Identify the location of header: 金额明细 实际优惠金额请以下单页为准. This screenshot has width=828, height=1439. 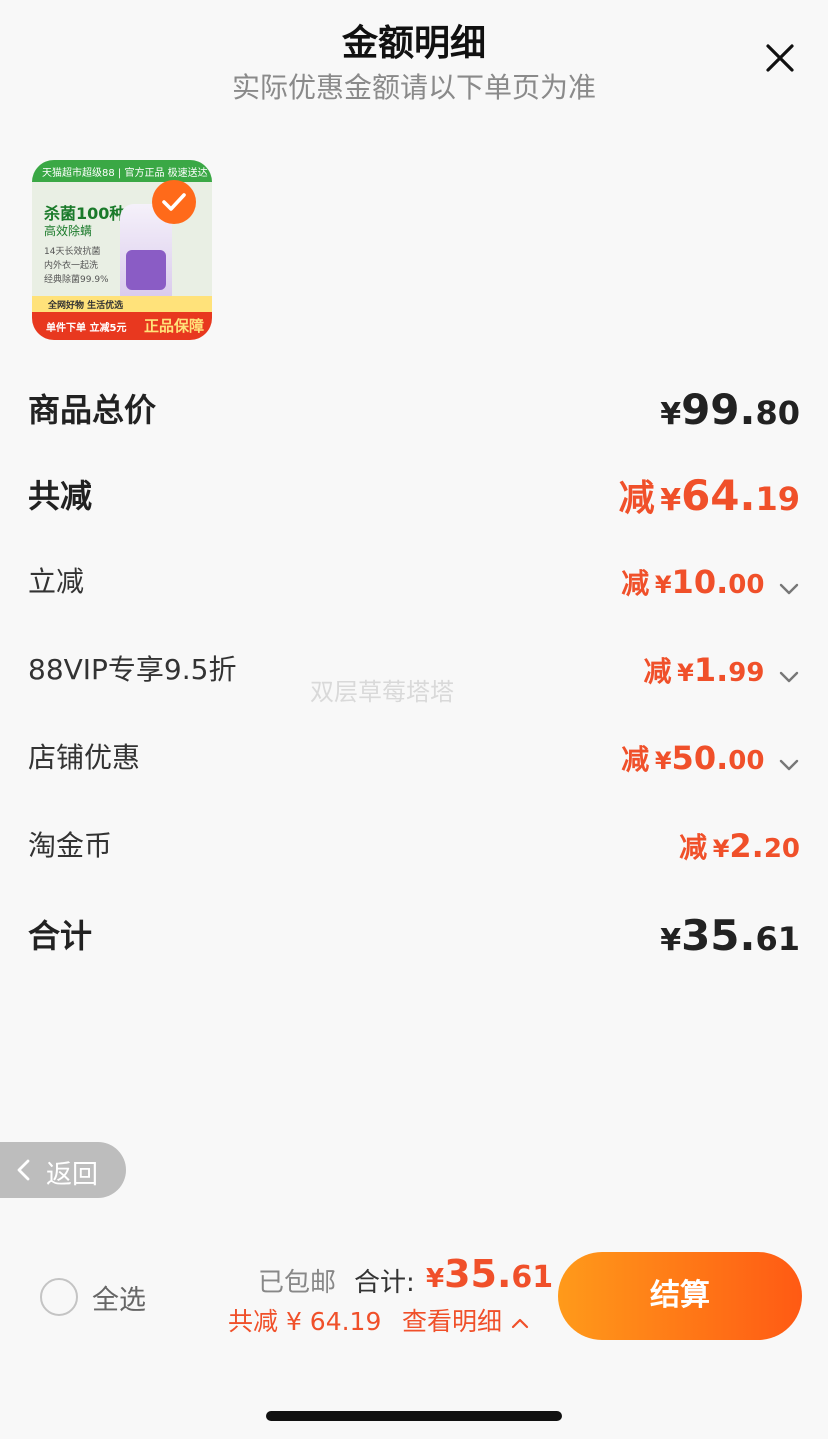
(414, 60).